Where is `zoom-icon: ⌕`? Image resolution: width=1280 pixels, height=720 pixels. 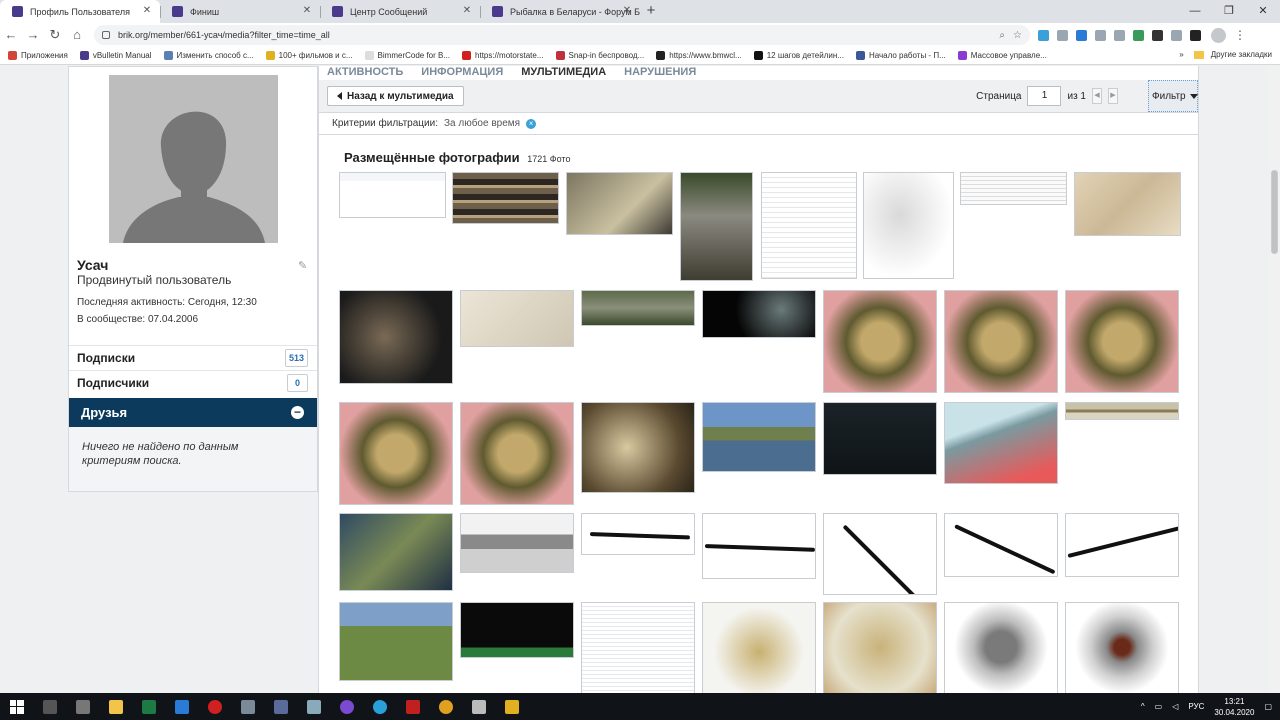
zoom-icon: ⌕ is located at coordinates (1002, 35).